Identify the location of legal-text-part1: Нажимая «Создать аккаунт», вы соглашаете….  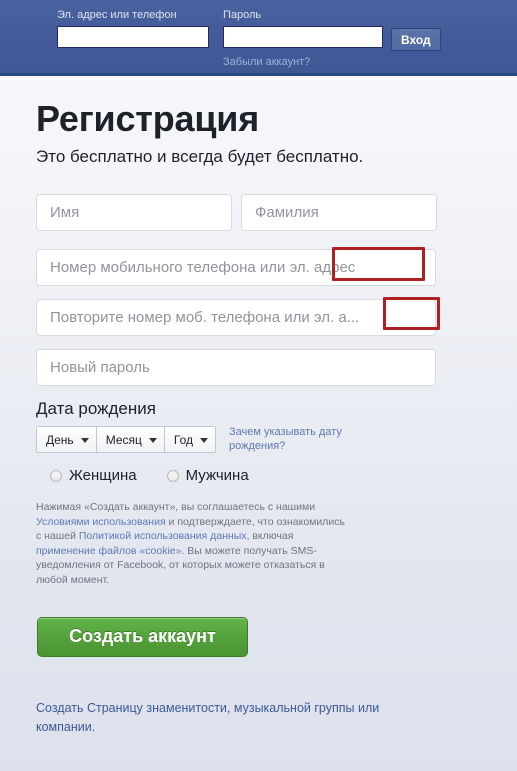
(176, 507).